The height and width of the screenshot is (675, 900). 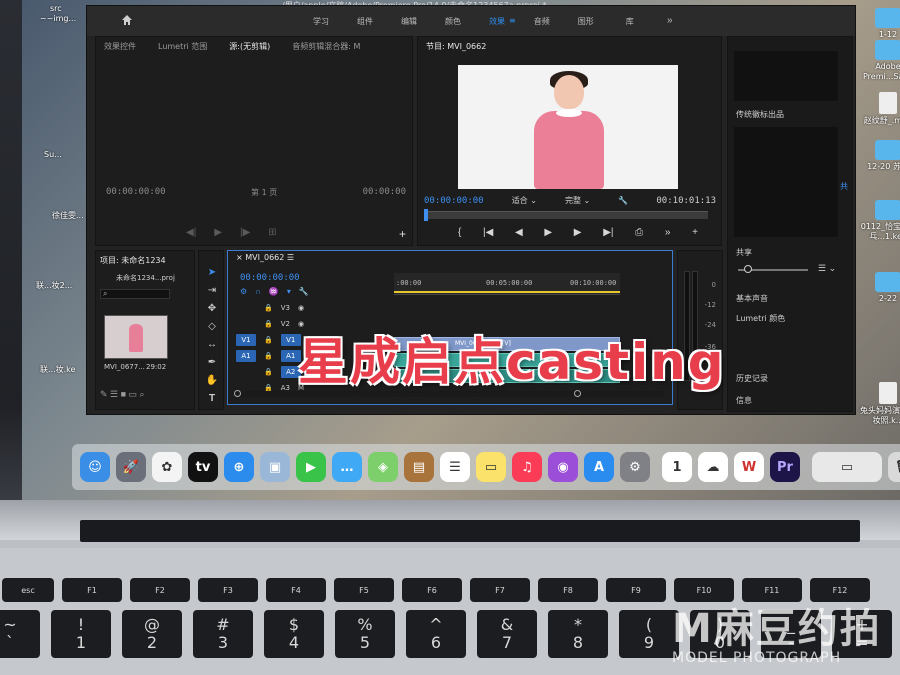 What do you see at coordinates (270, 278) in the screenshot?
I see `timeline-timecode: 00:00:00:00` at bounding box center [270, 278].